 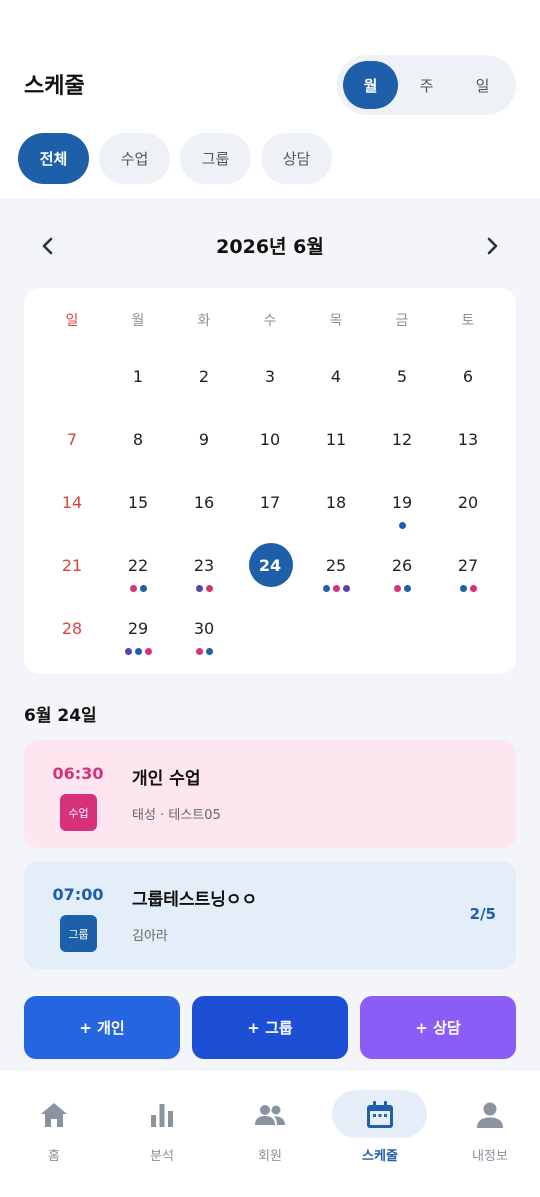 I want to click on tab-members: 회원, so click(x=270, y=1134).